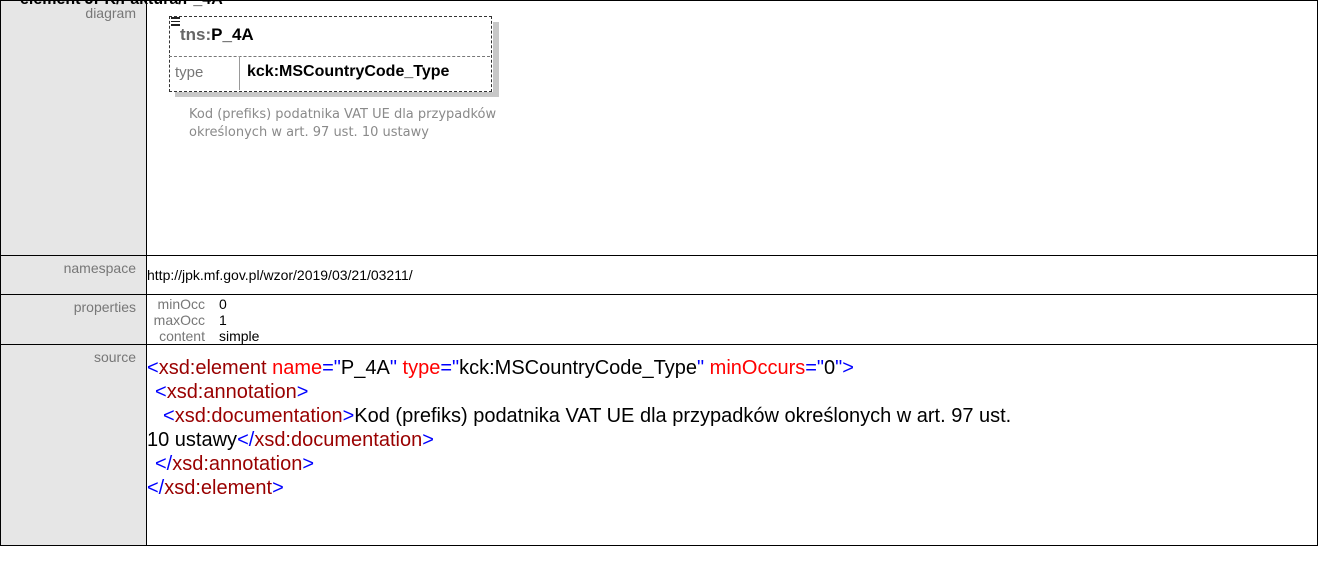  What do you see at coordinates (732, 319) in the screenshot?
I see `properties-list: minOcc 0 maxOcc 1 content simple` at bounding box center [732, 319].